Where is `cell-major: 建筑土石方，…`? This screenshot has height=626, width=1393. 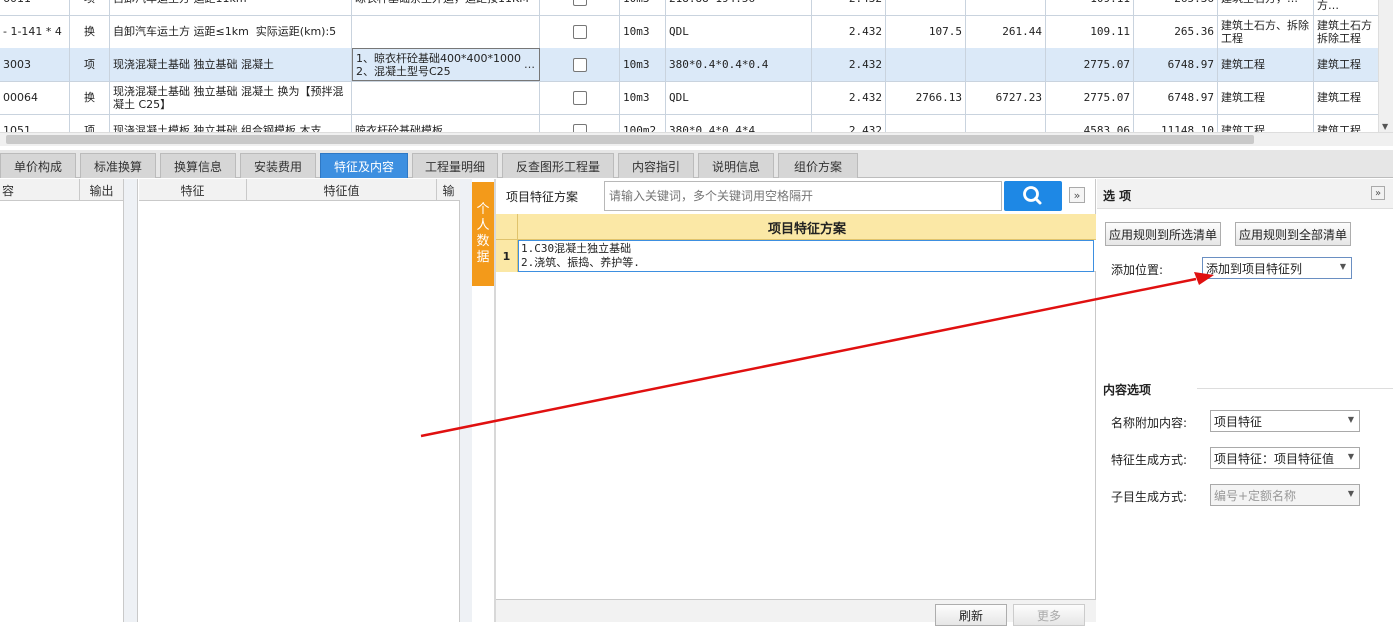 cell-major: 建筑土石方，… is located at coordinates (1266, 7).